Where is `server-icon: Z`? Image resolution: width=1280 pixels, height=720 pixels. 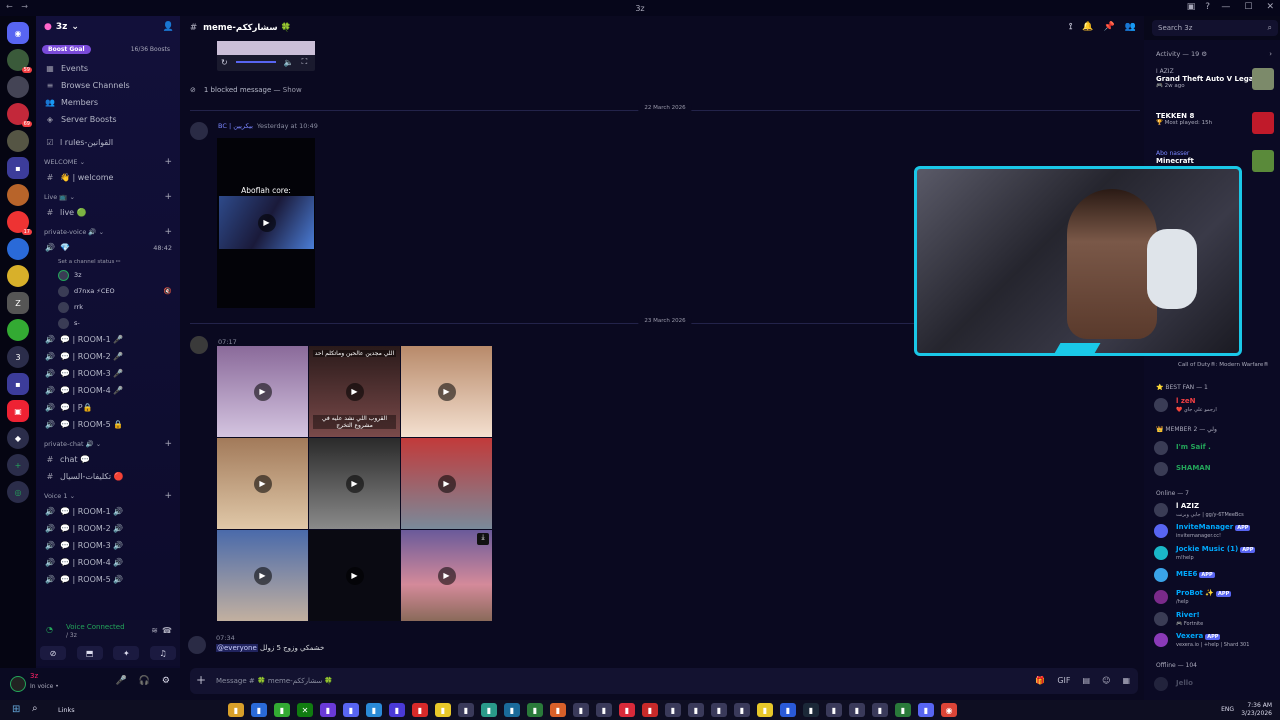 server-icon: Z is located at coordinates (18, 303).